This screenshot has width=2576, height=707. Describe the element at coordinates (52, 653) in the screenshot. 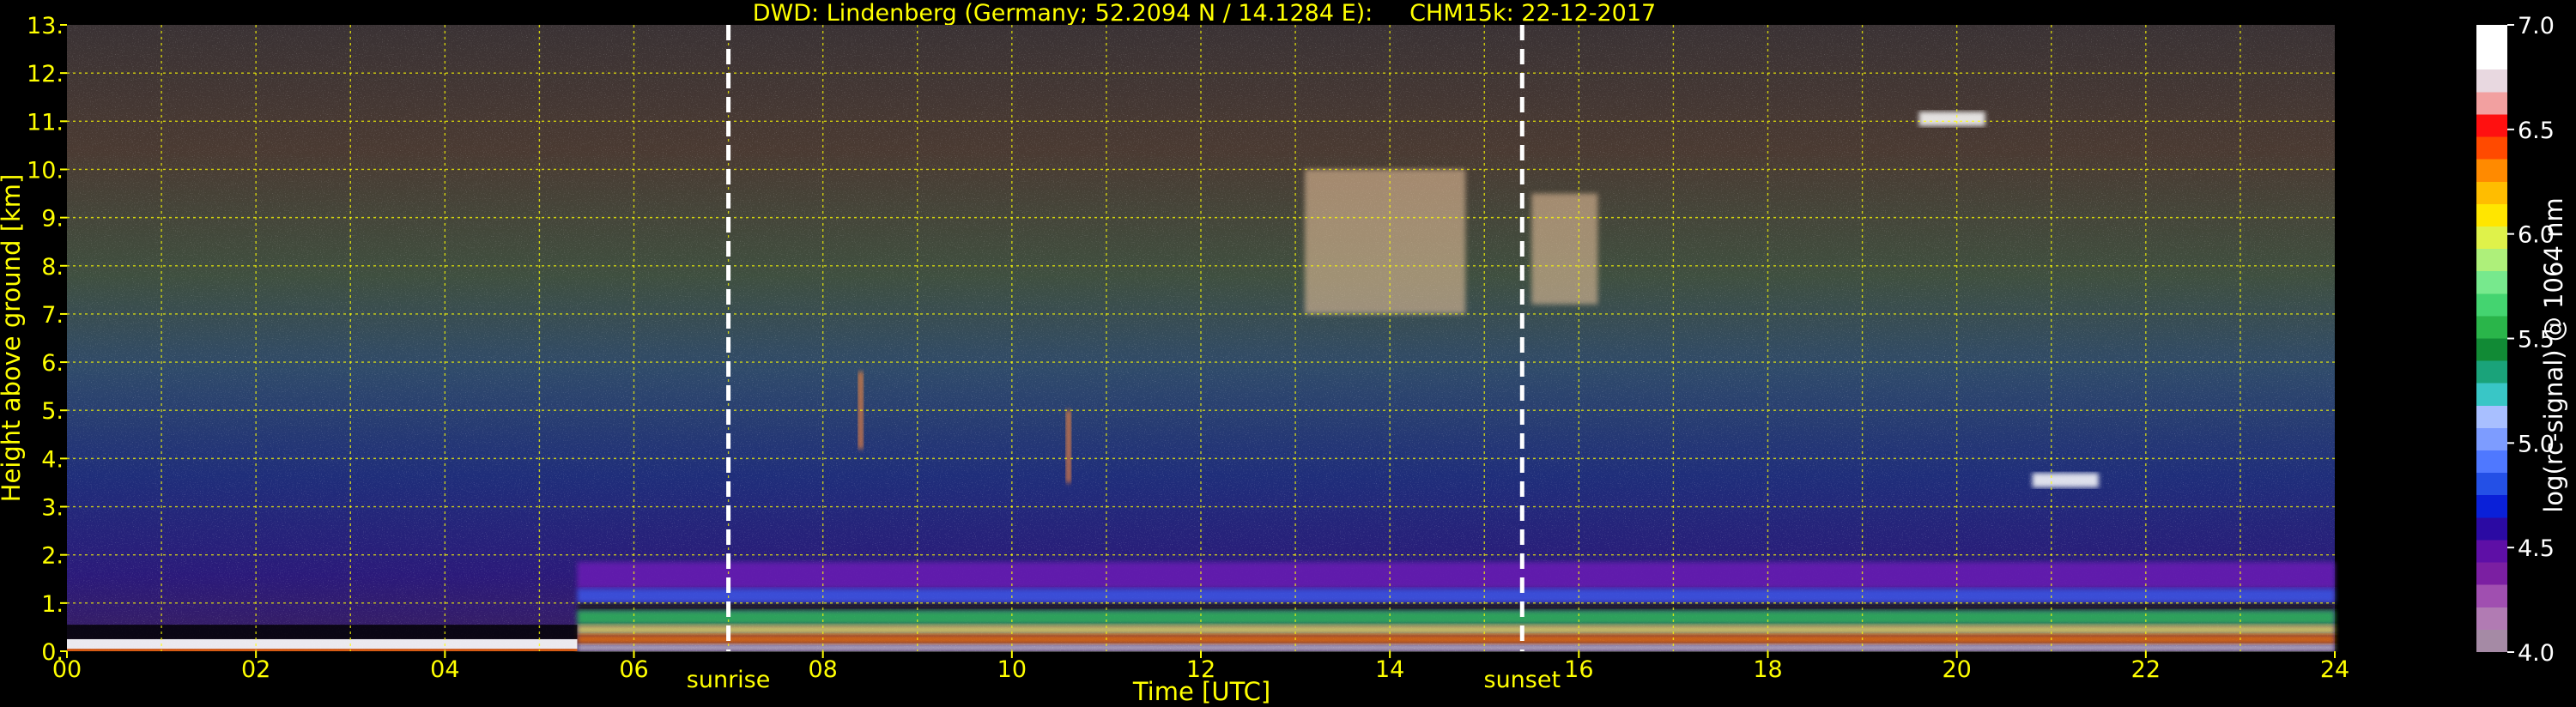

I see `y-tick-label: 0.` at that location.